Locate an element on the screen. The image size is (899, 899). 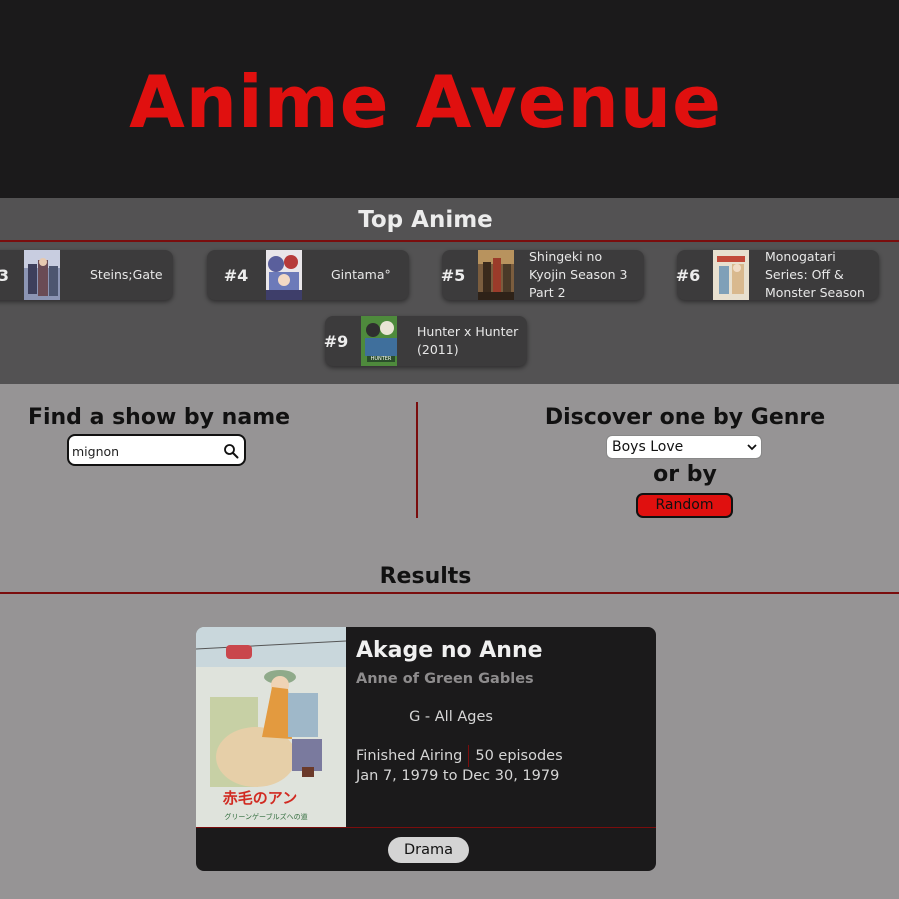
result-rating: G - All Ages is located at coordinates (451, 717).